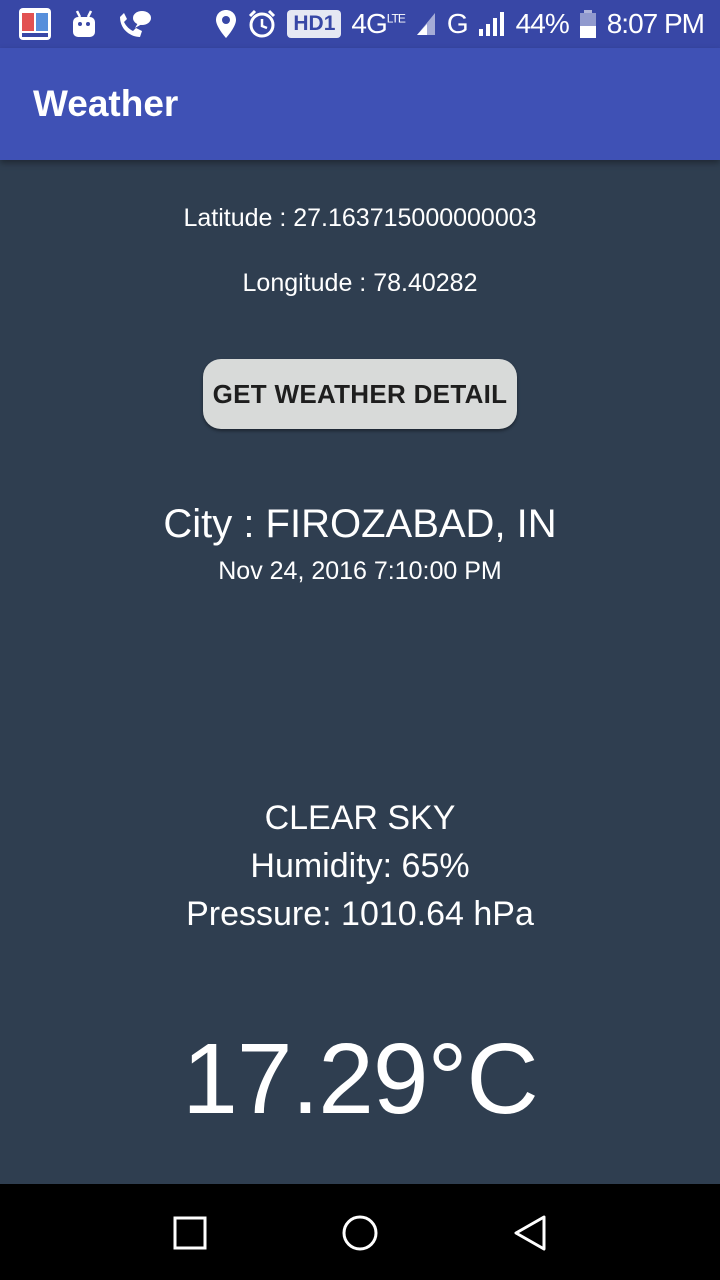  I want to click on navigation-bar, so click(360, 1232).